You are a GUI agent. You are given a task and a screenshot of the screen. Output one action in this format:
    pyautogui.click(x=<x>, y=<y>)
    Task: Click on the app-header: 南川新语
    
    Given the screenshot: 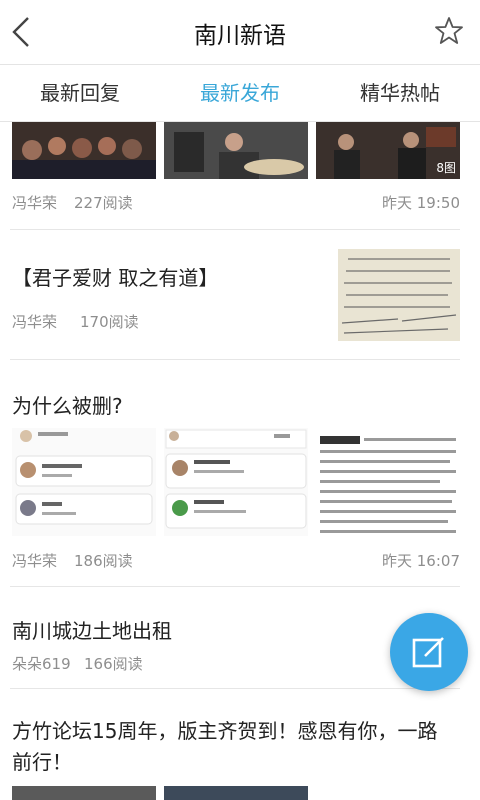 What is the action you would take?
    pyautogui.click(x=240, y=32)
    